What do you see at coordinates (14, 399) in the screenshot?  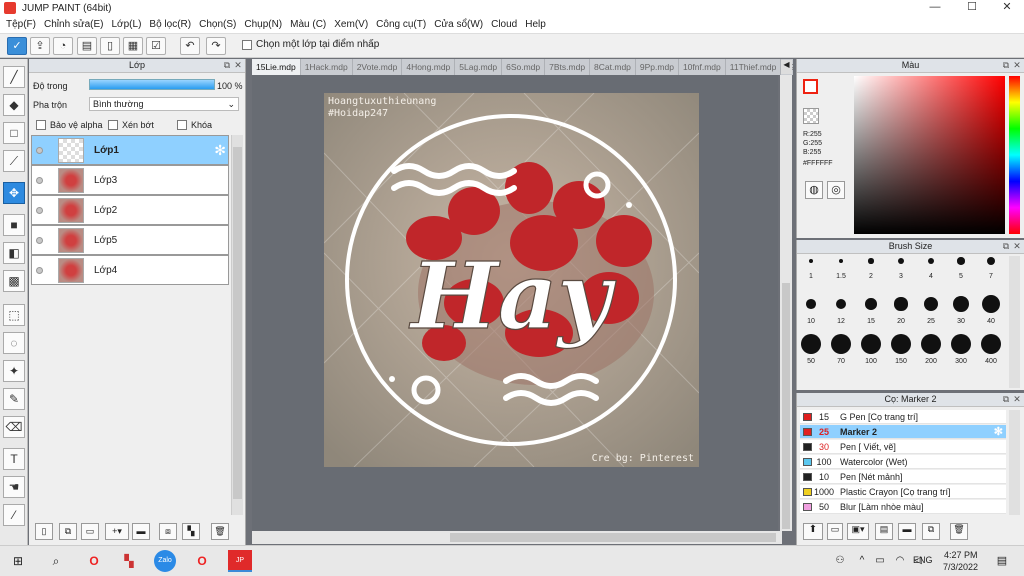 I see `select-pen-icon: ✎` at bounding box center [14, 399].